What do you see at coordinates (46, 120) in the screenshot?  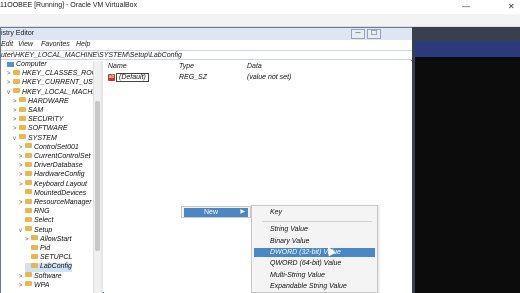 I see `tree-item-label: SECURITY` at bounding box center [46, 120].